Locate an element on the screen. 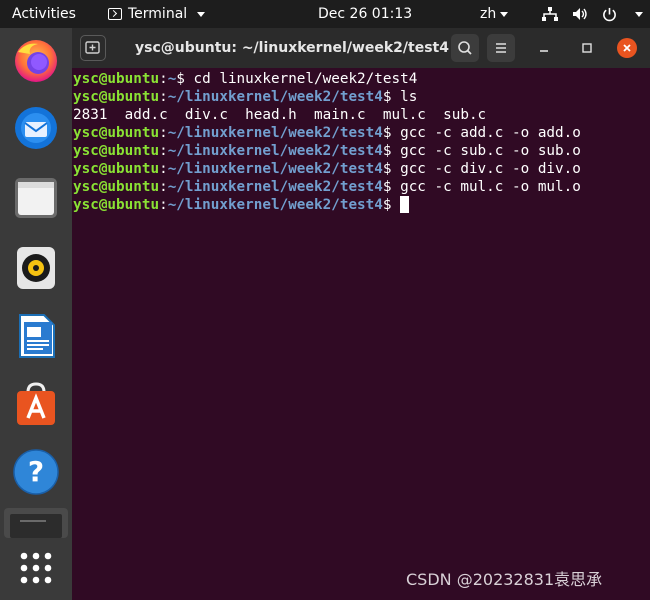  command-text: ls is located at coordinates (409, 97).